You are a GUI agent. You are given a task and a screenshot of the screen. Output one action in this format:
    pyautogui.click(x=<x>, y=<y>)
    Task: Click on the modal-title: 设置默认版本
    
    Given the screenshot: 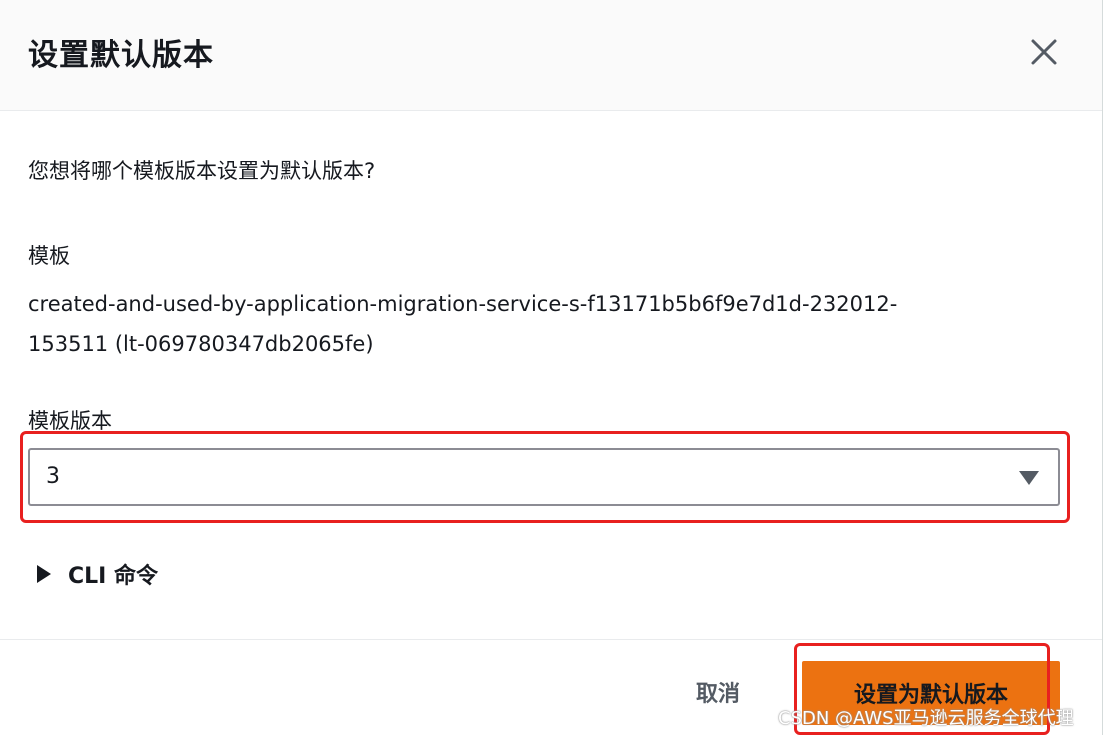 What is the action you would take?
    pyautogui.click(x=121, y=55)
    